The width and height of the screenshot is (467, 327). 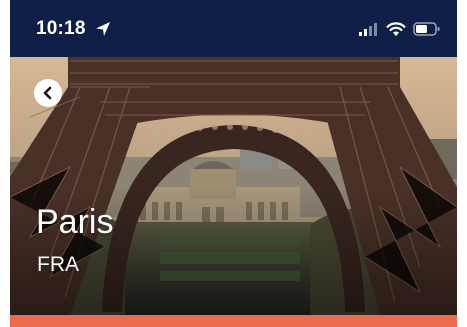 I want to click on status-time: 10:18, so click(x=61, y=28).